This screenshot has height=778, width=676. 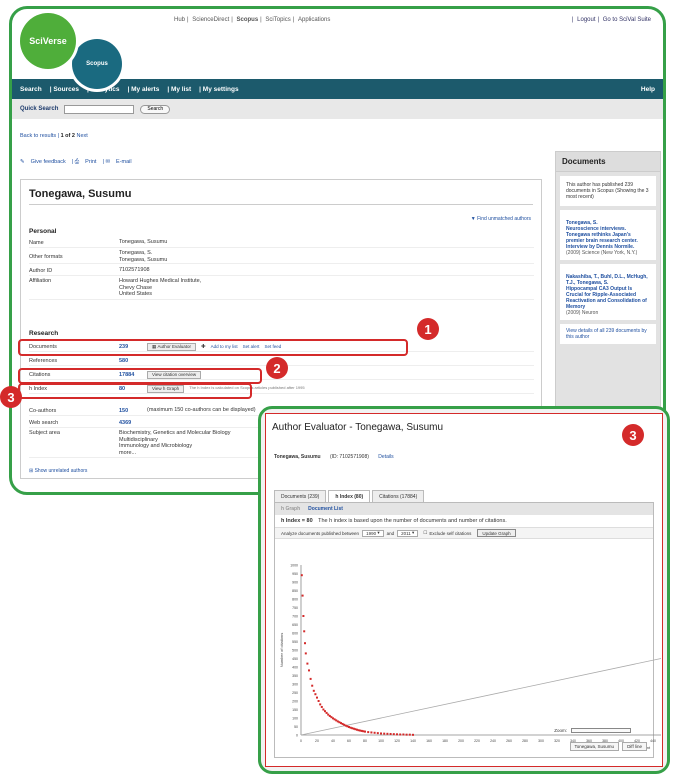 I want to click on chart-legend: Tonegawa, Susumu Diff line, so click(x=607, y=746).